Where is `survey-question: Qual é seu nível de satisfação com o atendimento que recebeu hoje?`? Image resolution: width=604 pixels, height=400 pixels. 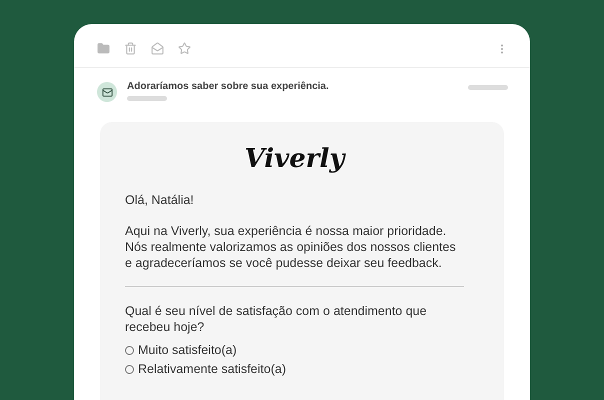 survey-question: Qual é seu nível de satisfação com o atendimento que recebeu hoje? is located at coordinates (276, 319).